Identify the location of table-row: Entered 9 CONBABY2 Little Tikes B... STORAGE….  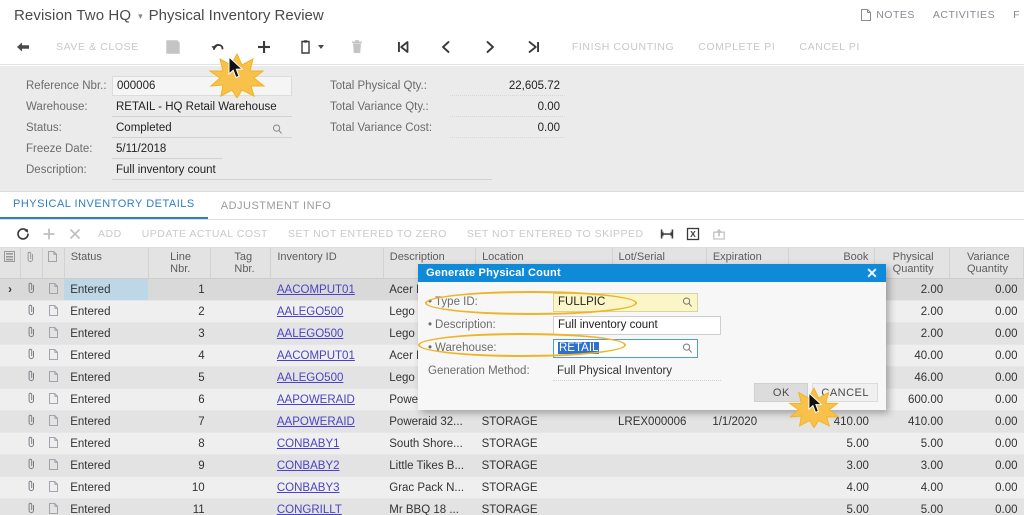
(512, 465).